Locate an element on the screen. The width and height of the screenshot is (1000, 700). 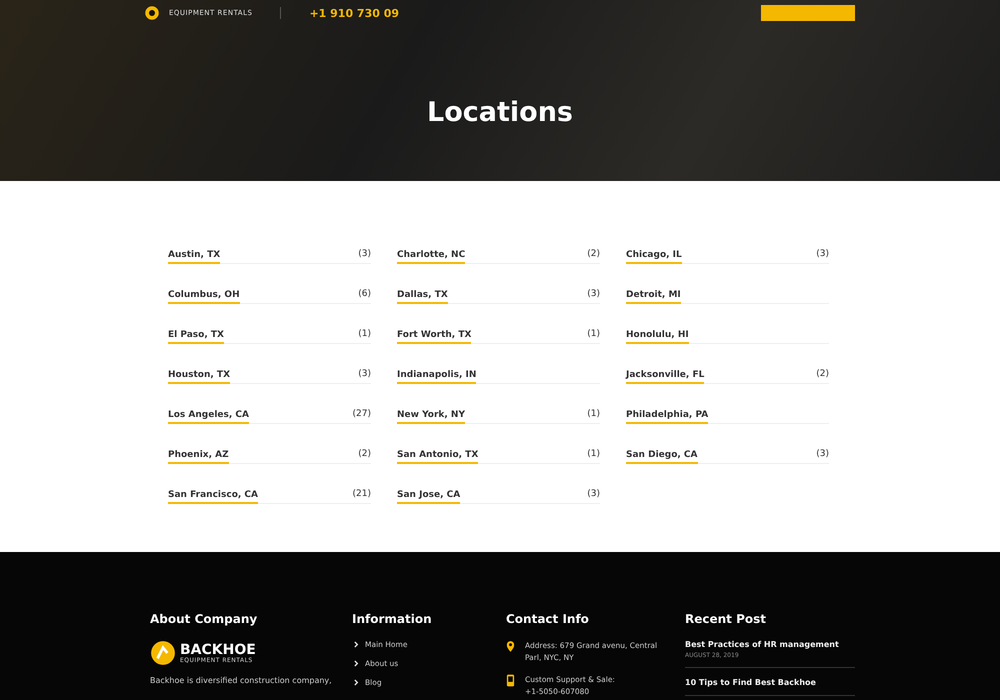
logo-name: BACKHOE is located at coordinates (218, 649).